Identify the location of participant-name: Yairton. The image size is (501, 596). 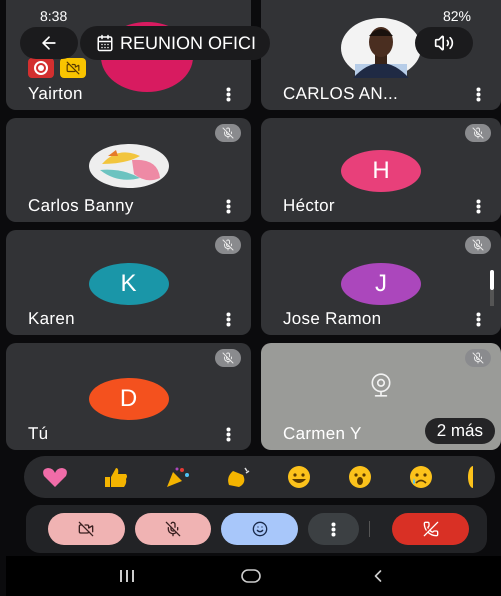
(55, 94).